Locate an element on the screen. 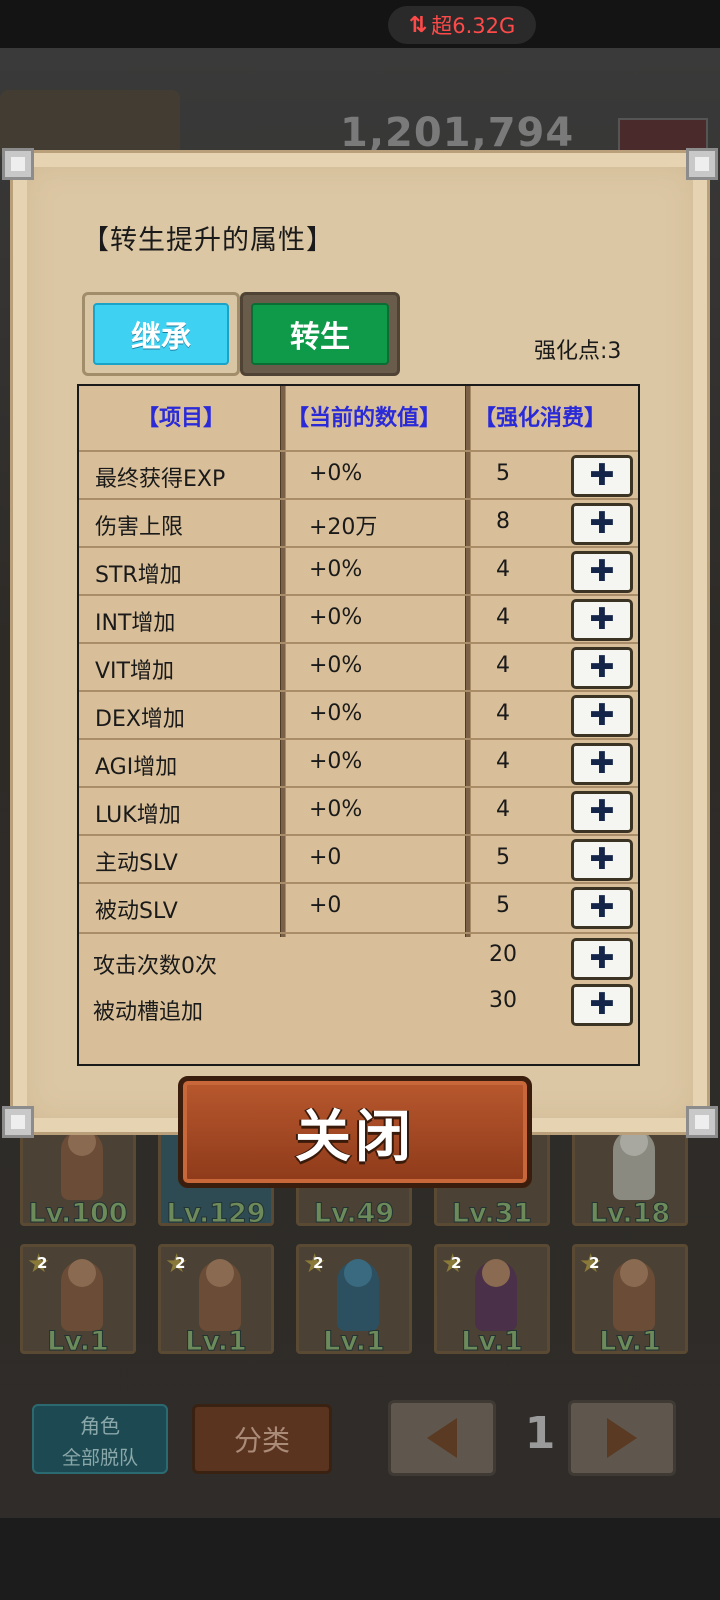 The width and height of the screenshot is (720, 1600). header-item: 【项目】 is located at coordinates (181, 418).